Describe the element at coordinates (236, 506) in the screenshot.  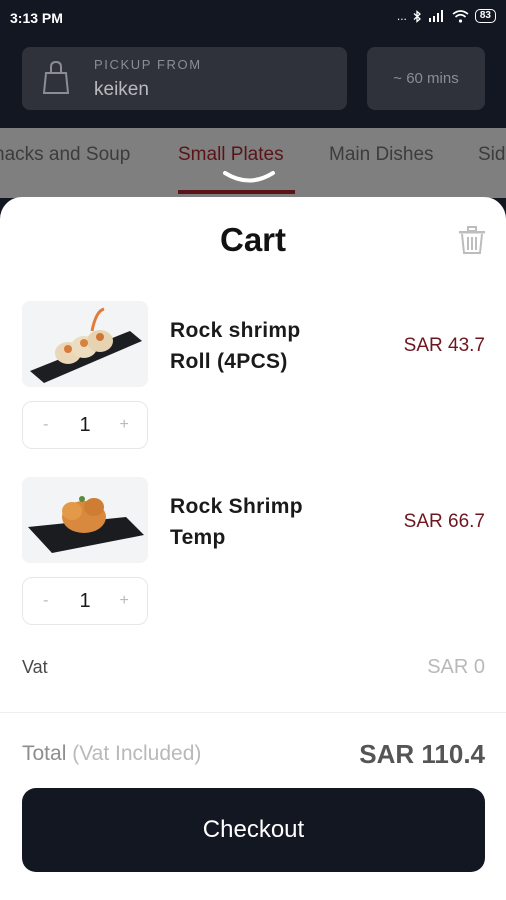
I see `item-name-line: Rock Shrimp` at that location.